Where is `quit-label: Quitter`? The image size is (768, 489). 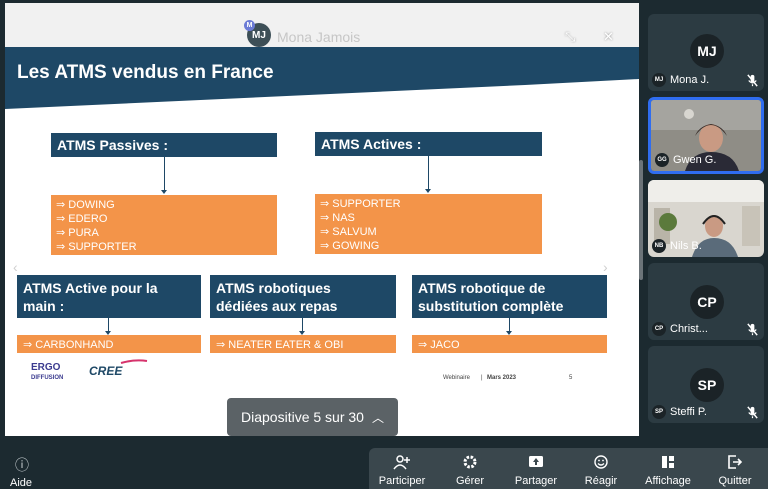
quit-label: Quitter is located at coordinates (735, 481).